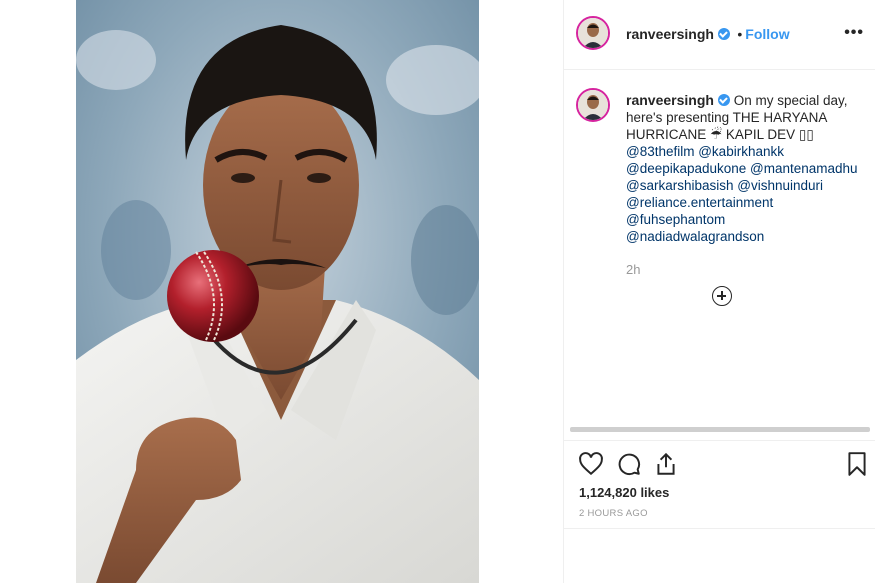 The height and width of the screenshot is (584, 875). I want to click on header-user-line: ranveersingh • Follow, so click(708, 35).